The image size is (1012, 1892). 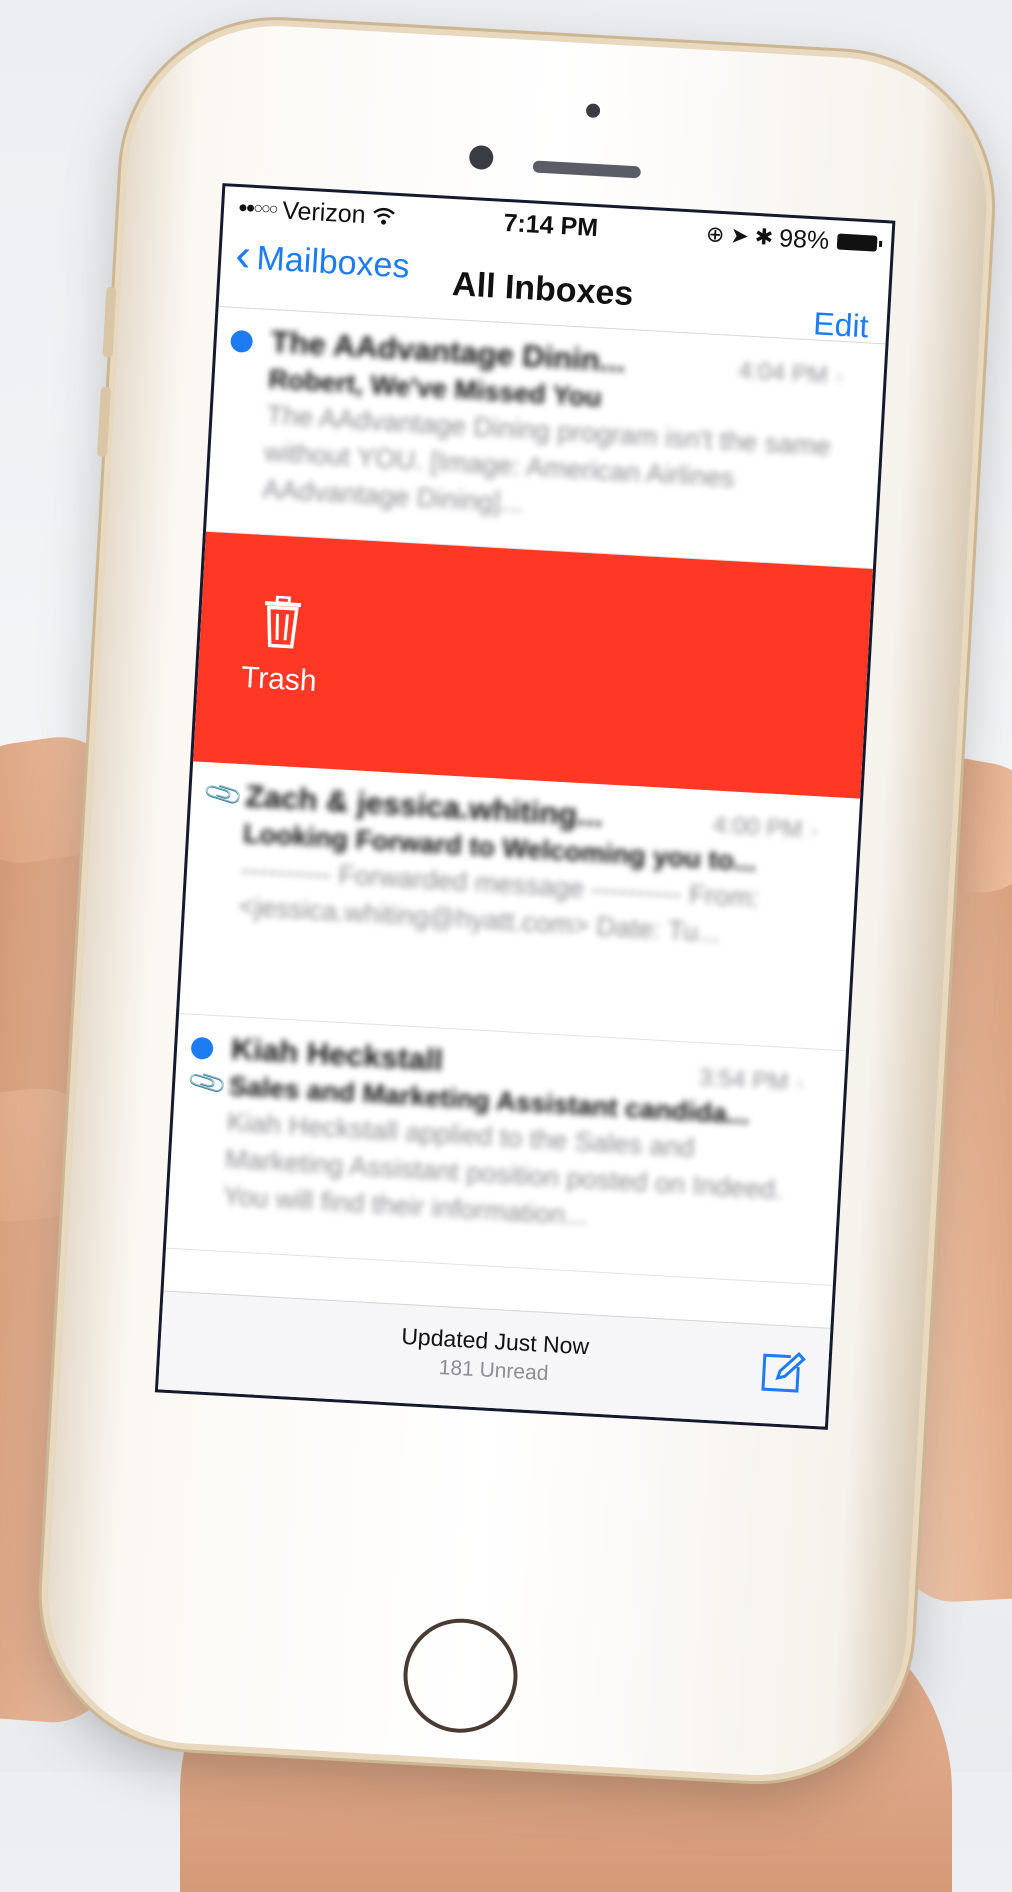 I want to click on proximity-sensor, so click(x=593, y=111).